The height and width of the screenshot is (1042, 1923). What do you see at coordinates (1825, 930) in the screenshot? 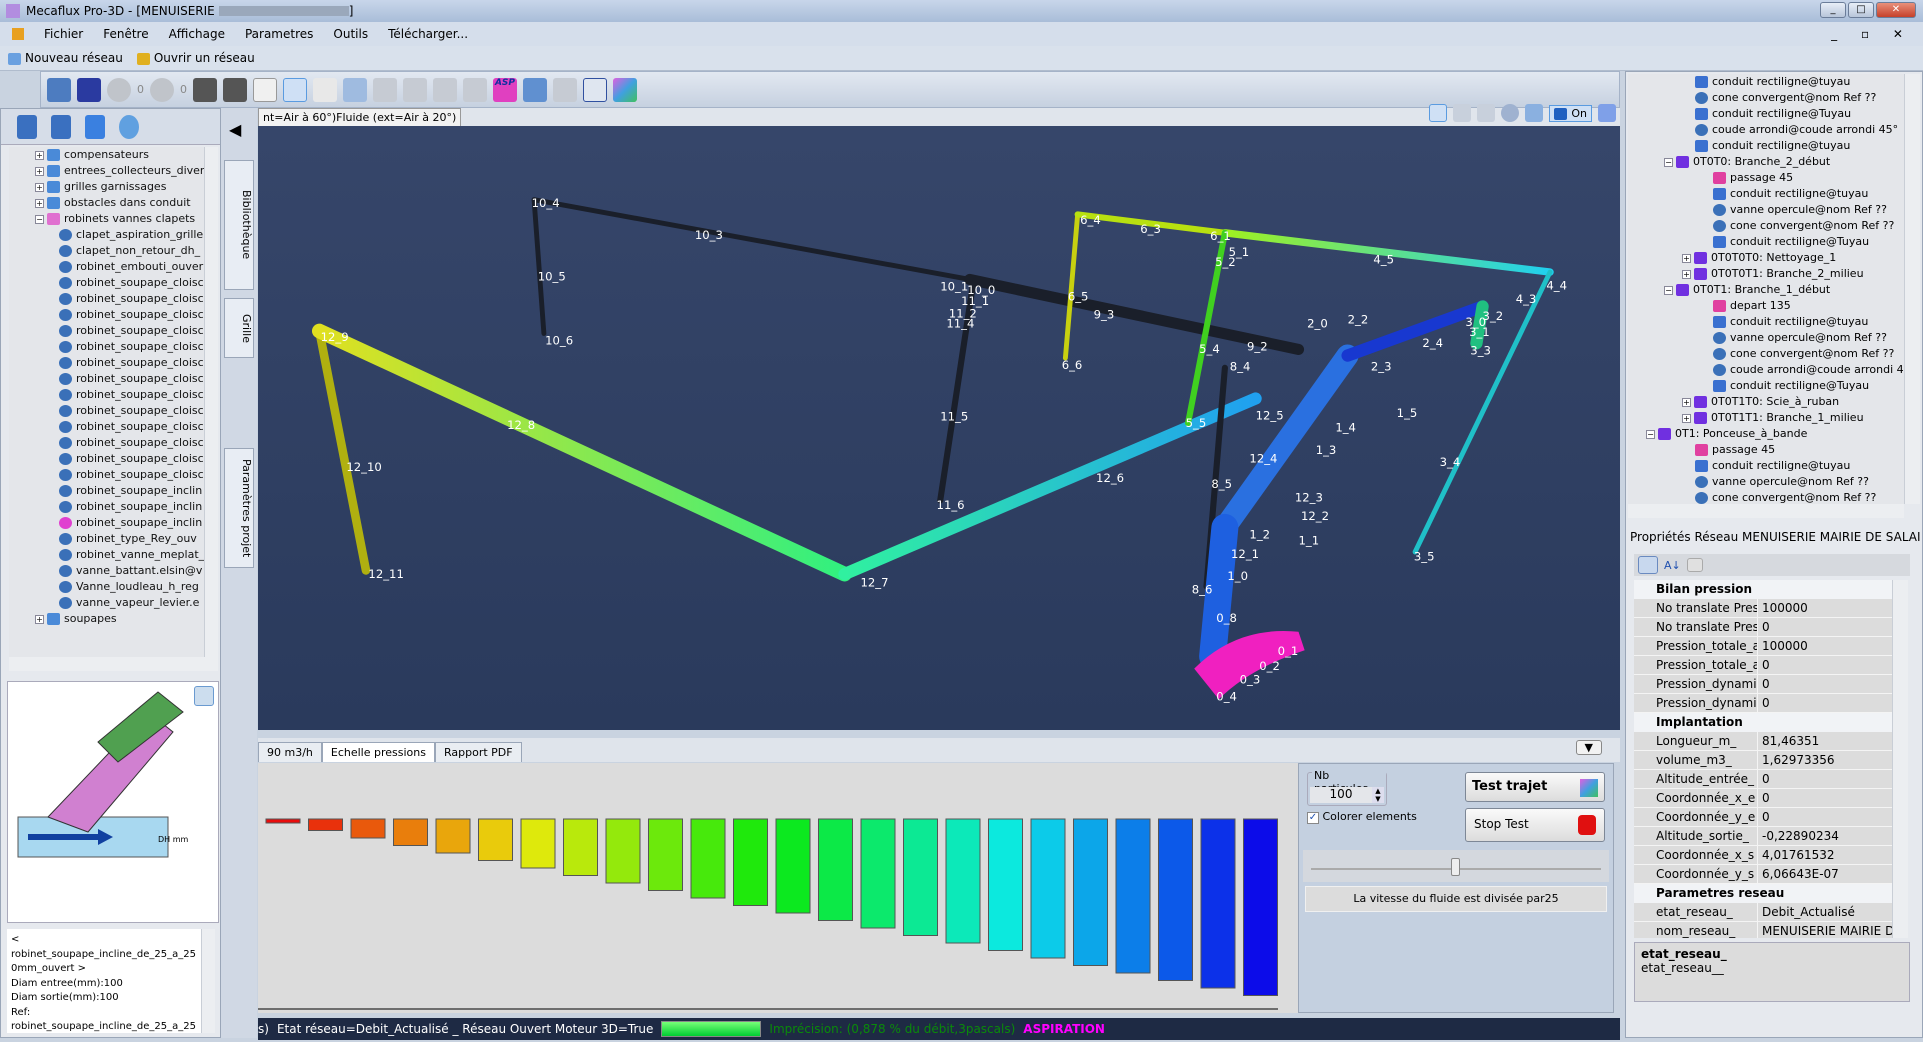
I see `property-value: MENUISERIE MAIRIE DE` at bounding box center [1825, 930].